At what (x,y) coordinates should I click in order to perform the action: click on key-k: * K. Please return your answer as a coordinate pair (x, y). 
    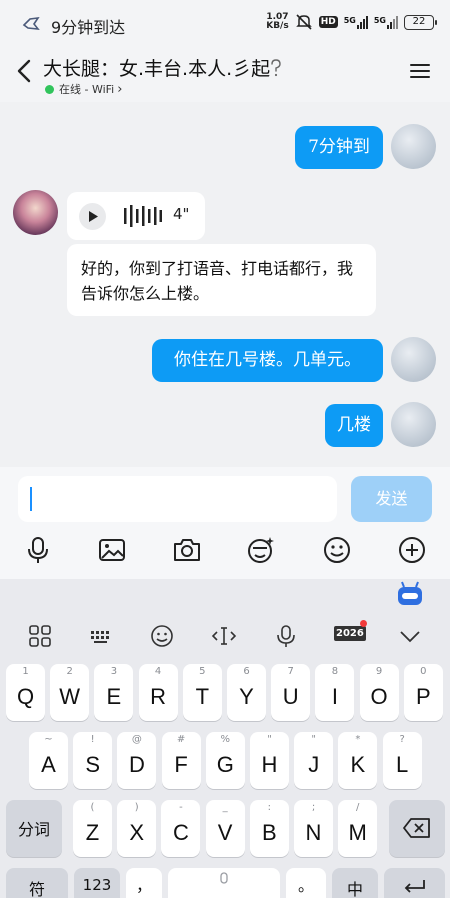
    Looking at the image, I should click on (358, 760).